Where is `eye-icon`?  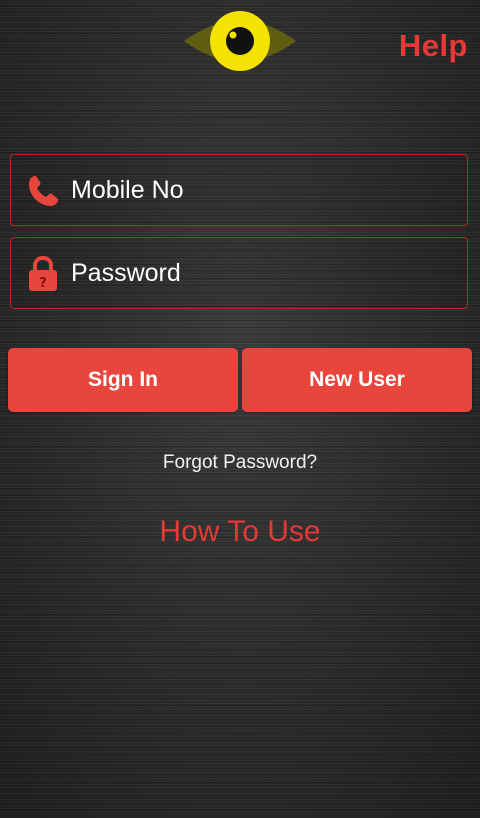 eye-icon is located at coordinates (240, 41).